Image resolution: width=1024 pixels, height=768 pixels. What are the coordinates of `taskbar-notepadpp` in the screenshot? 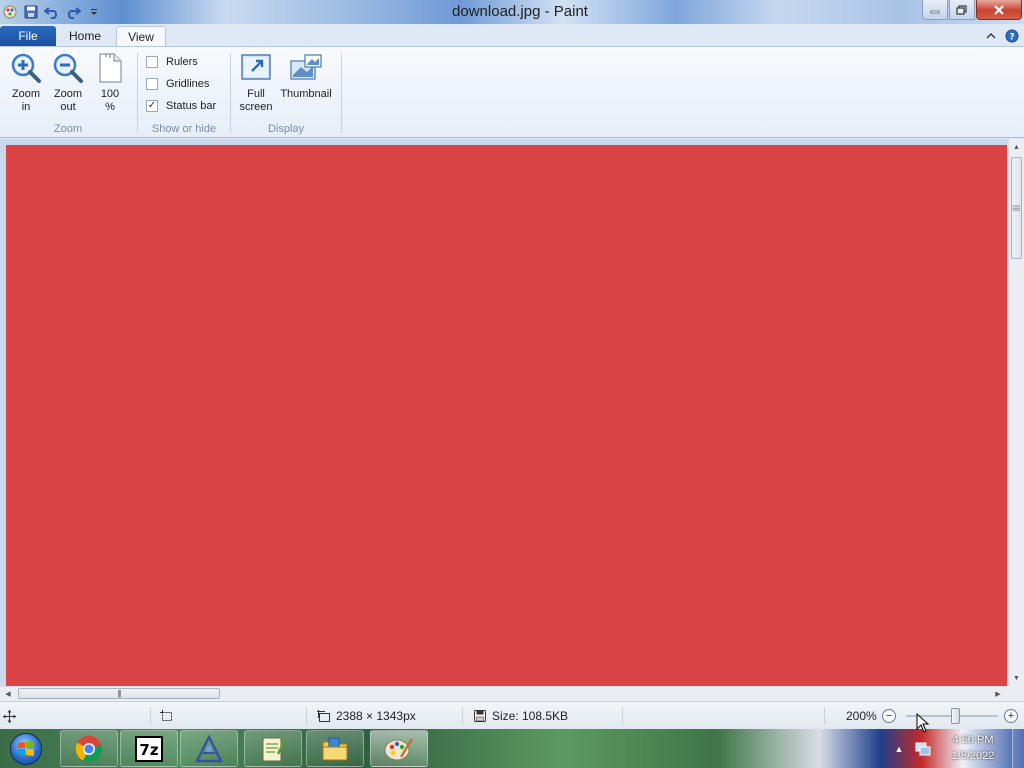 It's located at (273, 748).